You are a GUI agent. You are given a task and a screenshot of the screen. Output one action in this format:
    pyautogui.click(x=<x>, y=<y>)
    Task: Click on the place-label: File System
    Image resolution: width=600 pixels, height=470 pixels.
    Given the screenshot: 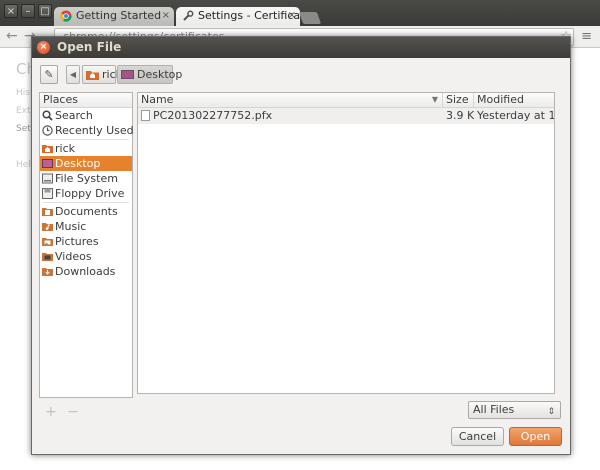 What is the action you would take?
    pyautogui.click(x=86, y=178)
    